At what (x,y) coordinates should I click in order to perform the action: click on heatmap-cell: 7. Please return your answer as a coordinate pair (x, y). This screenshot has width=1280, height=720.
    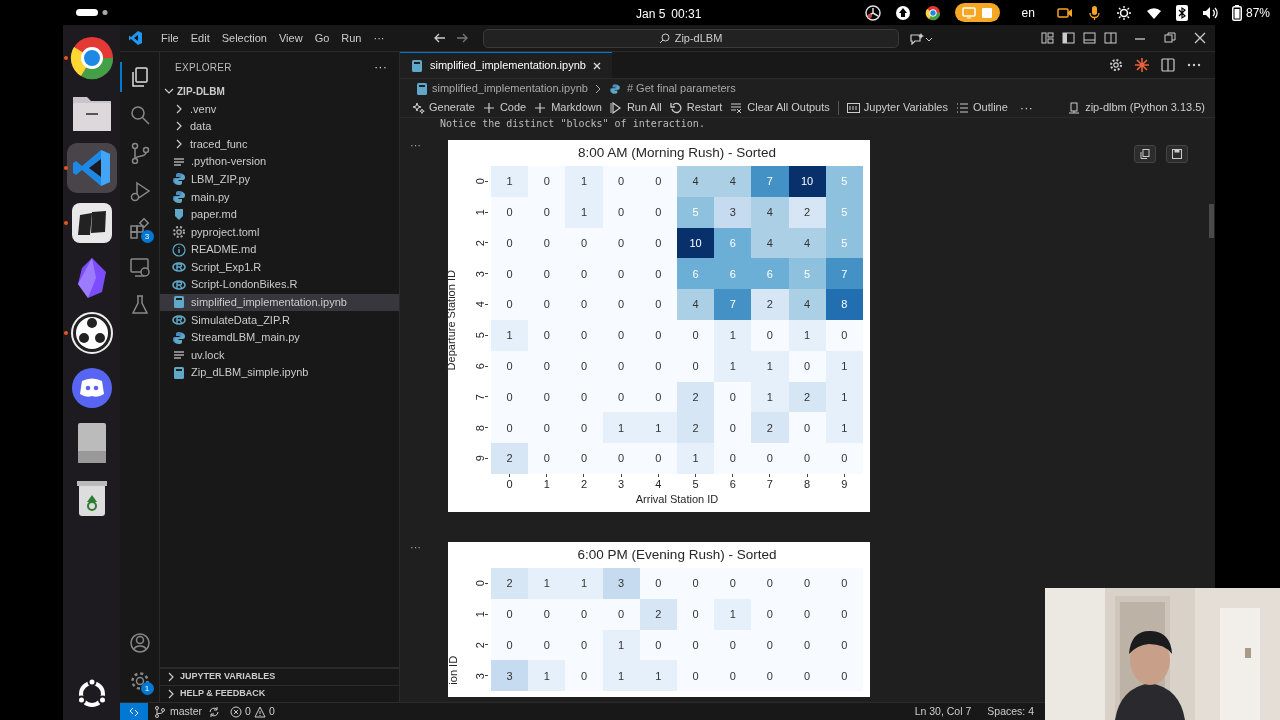
    Looking at the image, I should click on (733, 304).